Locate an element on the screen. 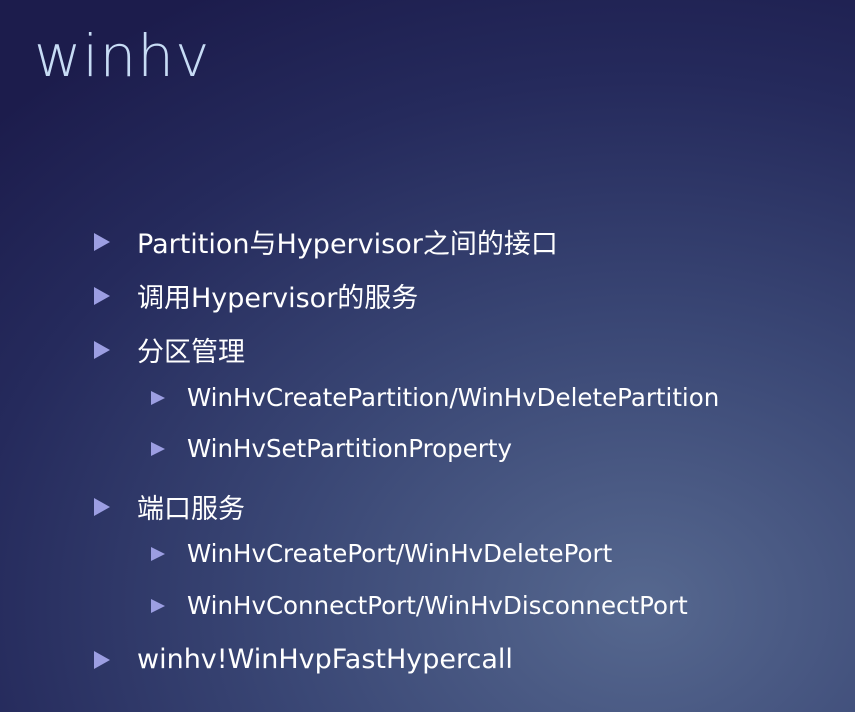  bullet-text: 端口服务 is located at coordinates (191, 509).